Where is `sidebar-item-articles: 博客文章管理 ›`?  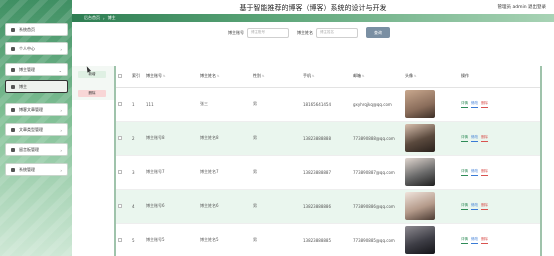
sidebar-item-articles: 博客文章管理 › is located at coordinates (36, 109).